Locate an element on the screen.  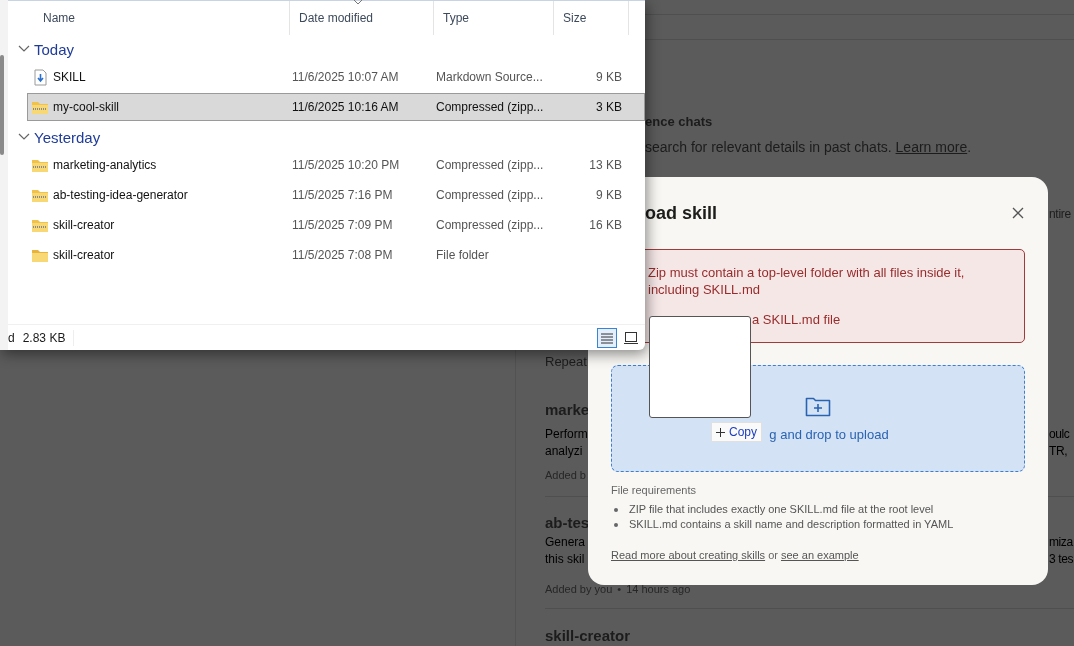
file-row: SKILL 11/6/2025 10:07 AM Markdown Source... 9 KB is located at coordinates (336, 77).